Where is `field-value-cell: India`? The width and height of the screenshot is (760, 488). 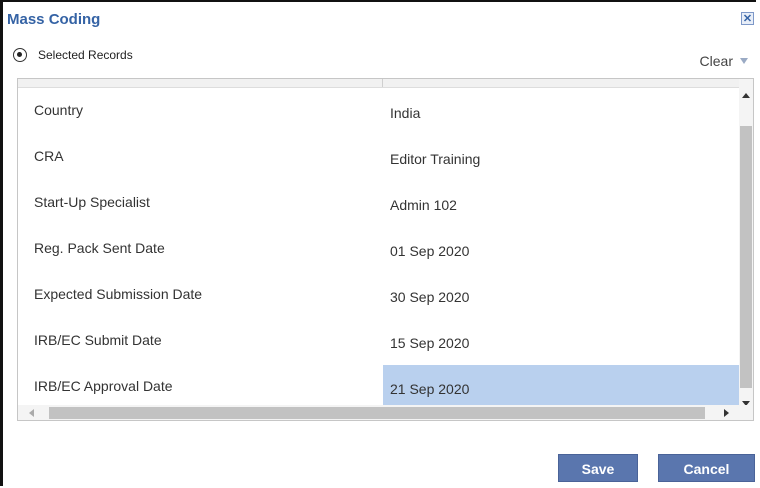 field-value-cell: India is located at coordinates (561, 112).